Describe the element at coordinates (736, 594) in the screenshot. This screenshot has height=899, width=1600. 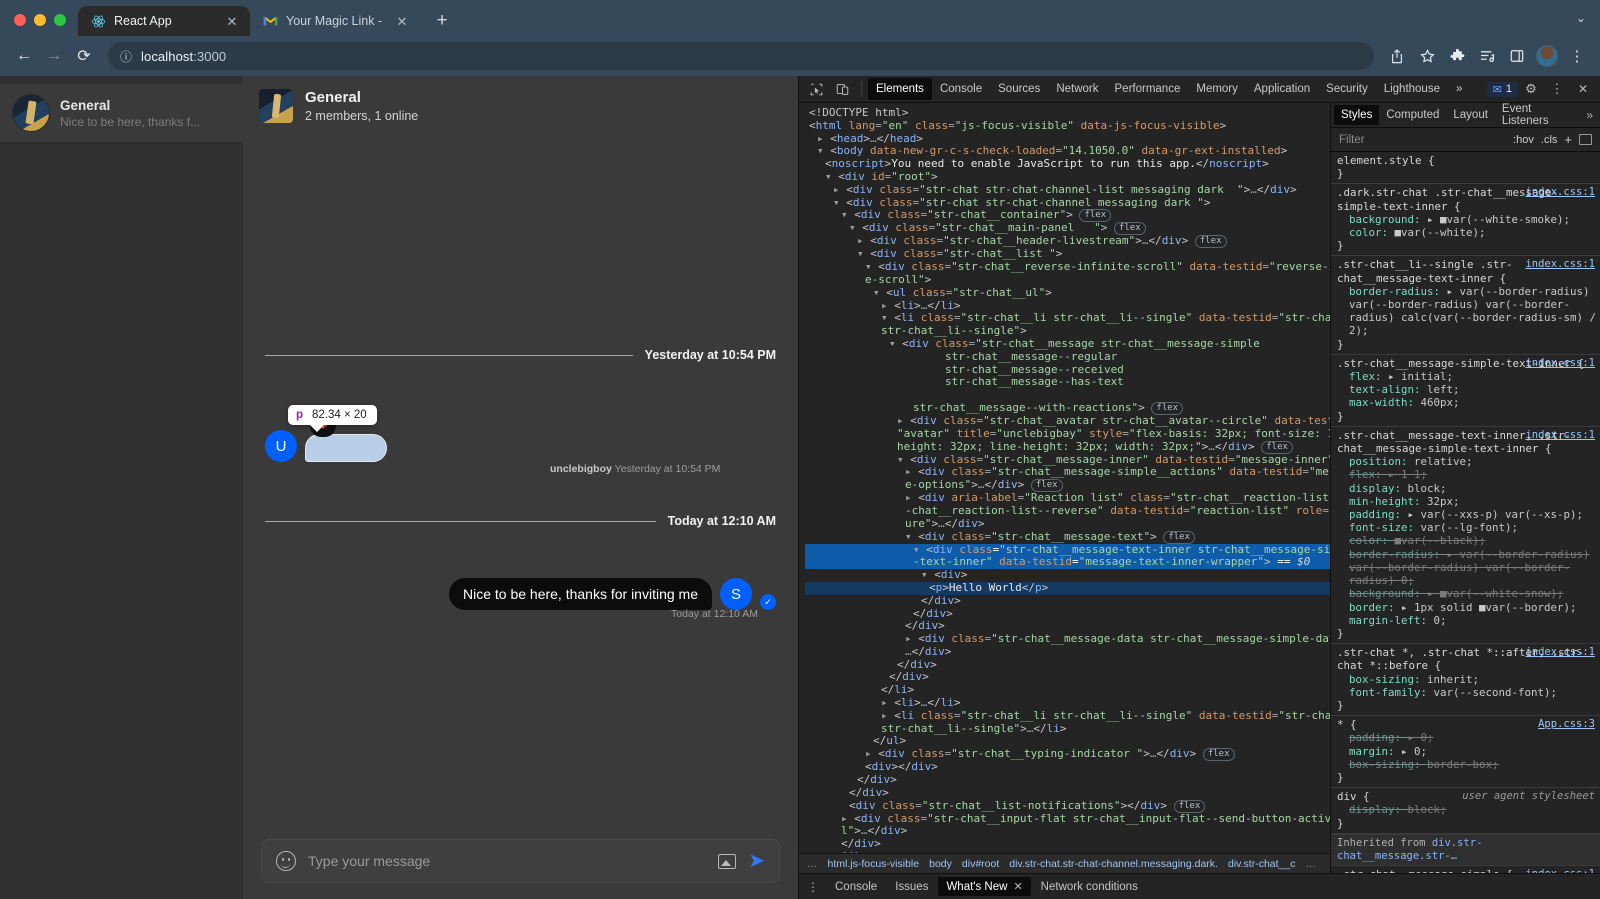
I see `avatar: S` at that location.